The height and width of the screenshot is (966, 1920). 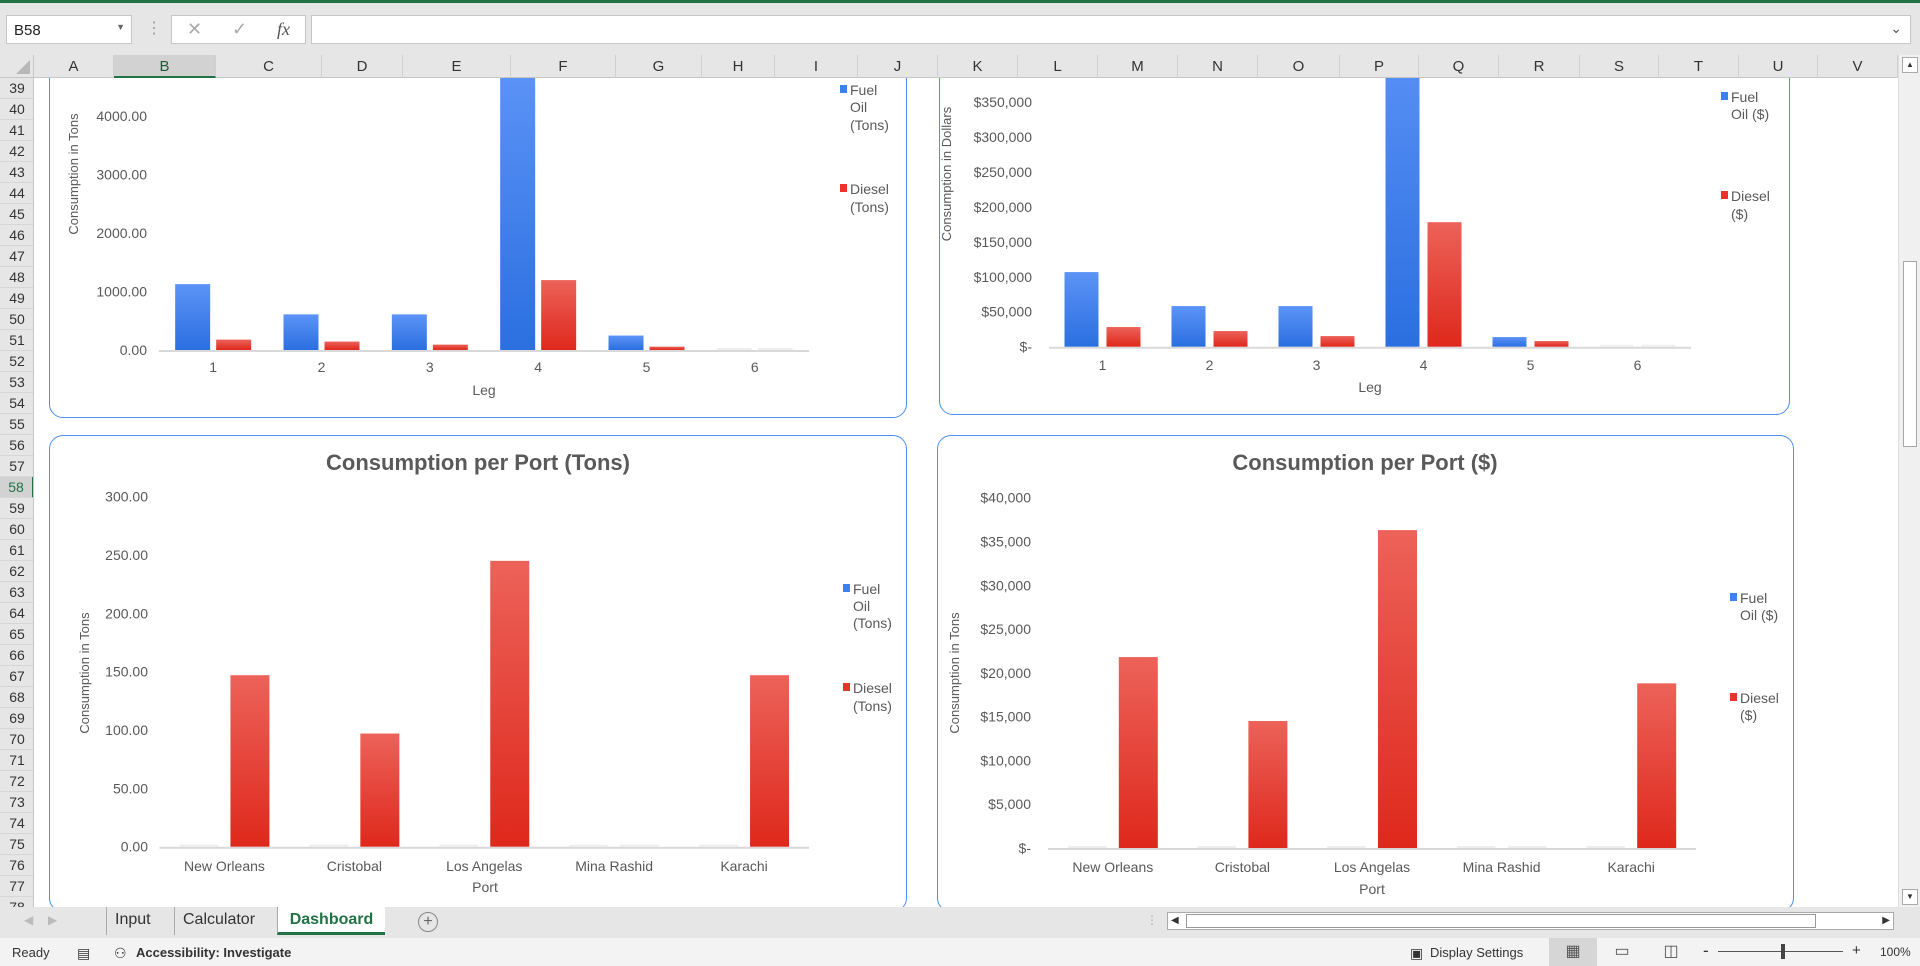 I want to click on page-break-preview-button: ◫, so click(x=1671, y=952).